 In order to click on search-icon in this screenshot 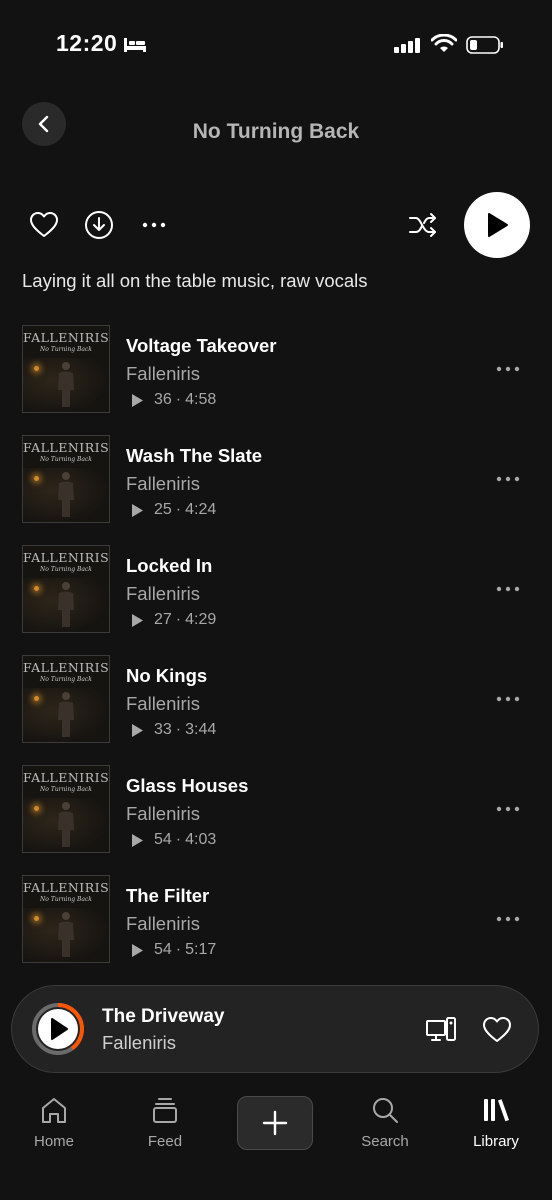, I will do `click(385, 1110)`.